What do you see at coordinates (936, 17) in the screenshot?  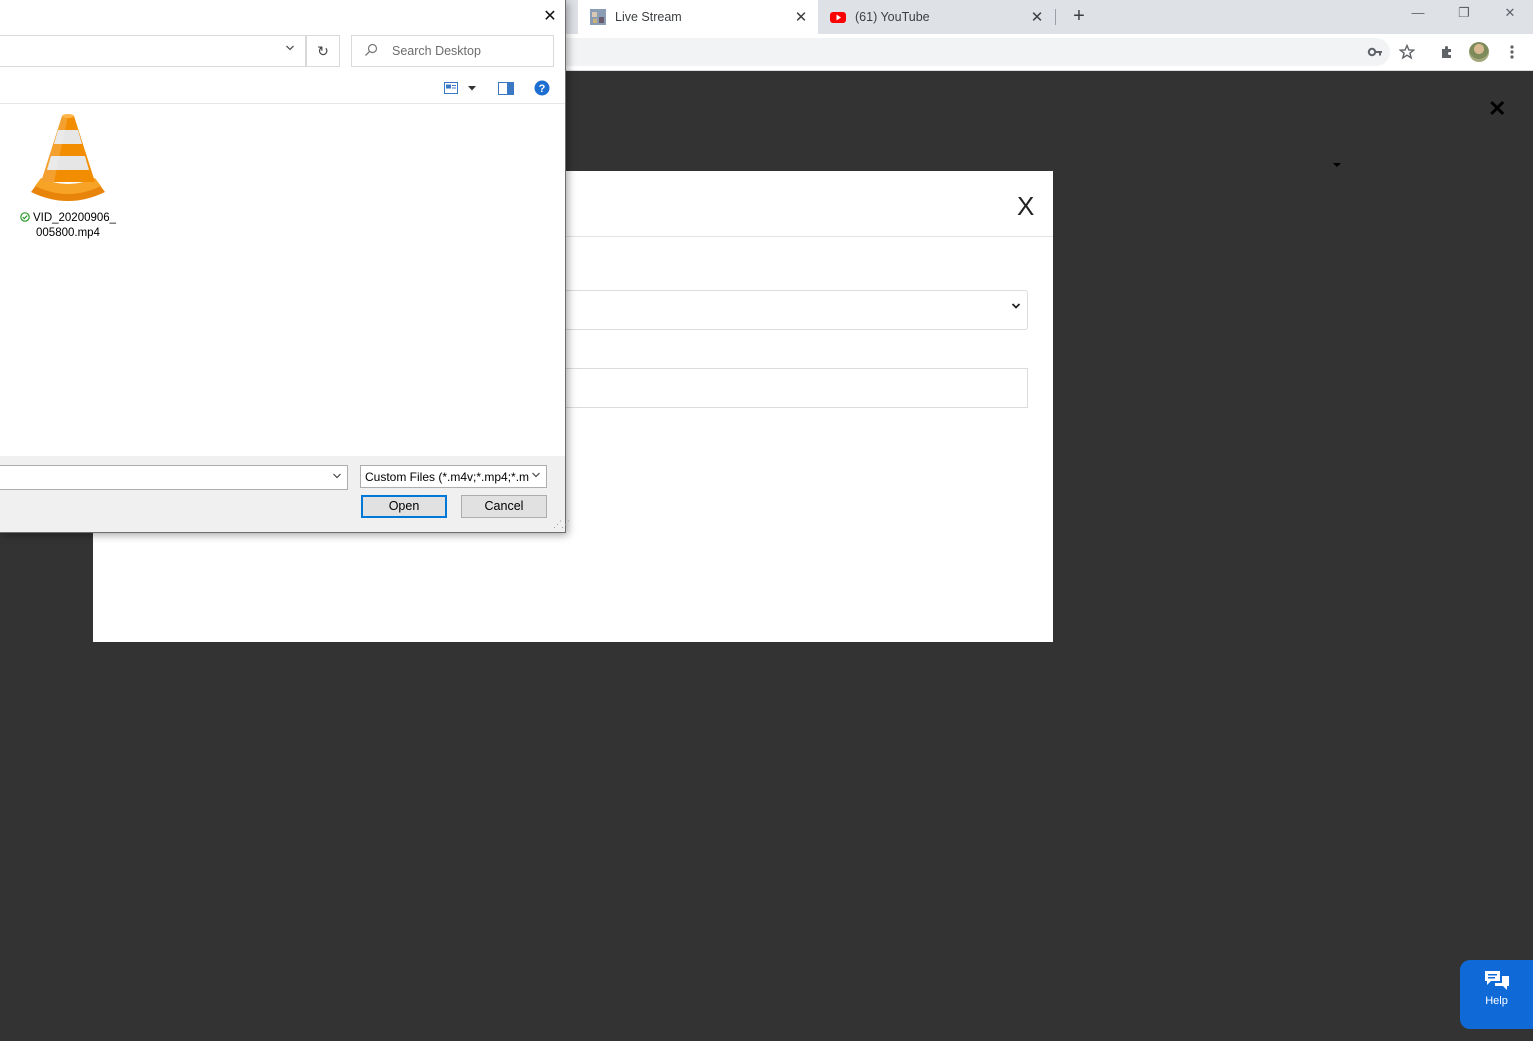 I see `tab-youtube: (61) YouTube ✕` at bounding box center [936, 17].